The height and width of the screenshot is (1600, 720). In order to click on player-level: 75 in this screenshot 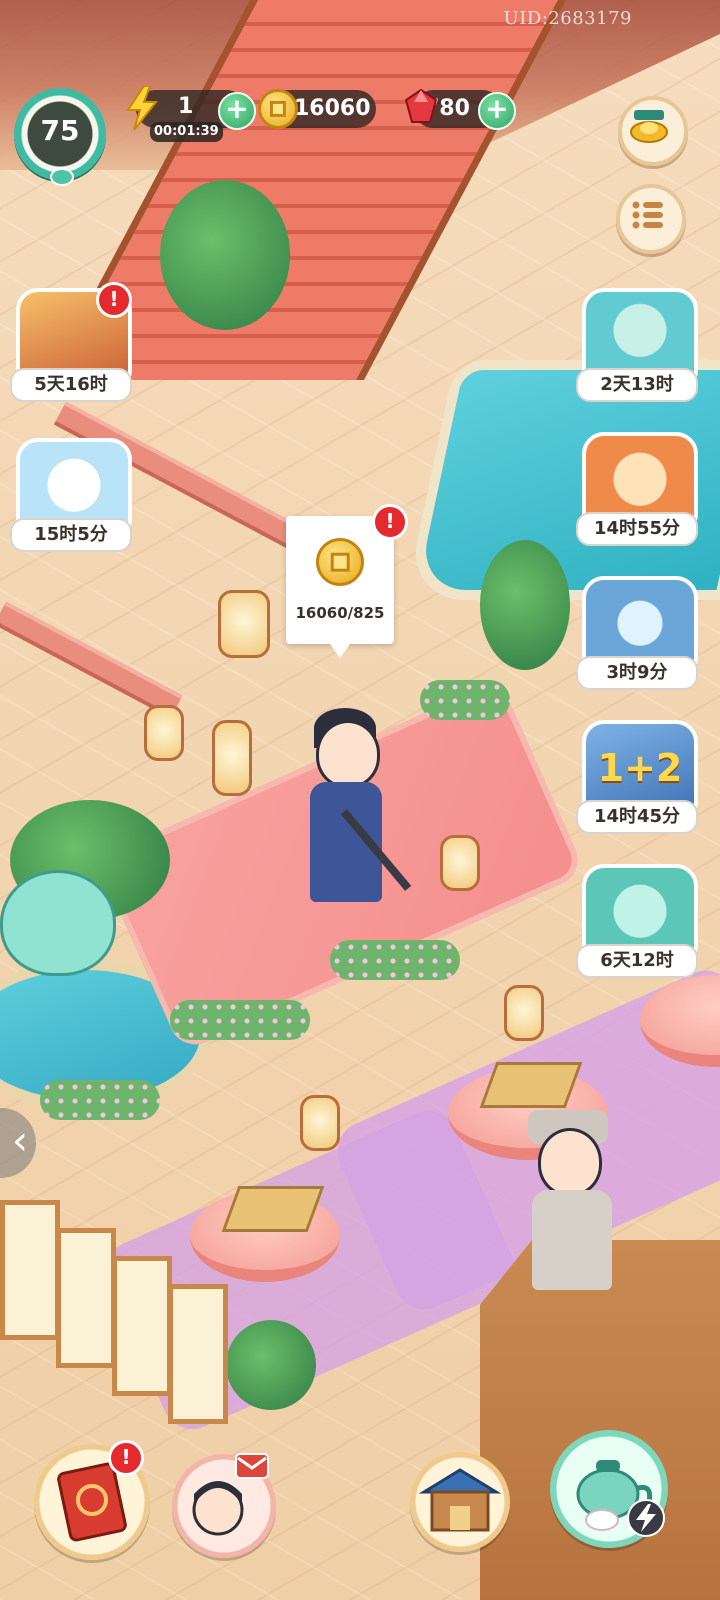, I will do `click(60, 130)`.